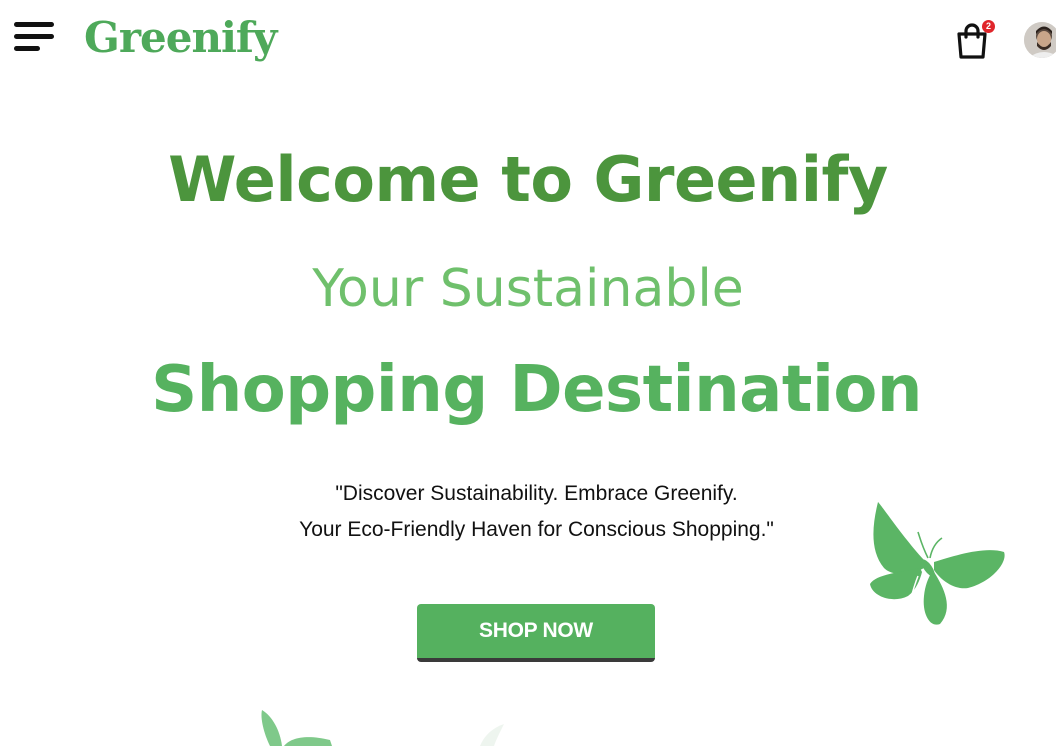  What do you see at coordinates (34, 38) in the screenshot?
I see `hamburger-menu-icon` at bounding box center [34, 38].